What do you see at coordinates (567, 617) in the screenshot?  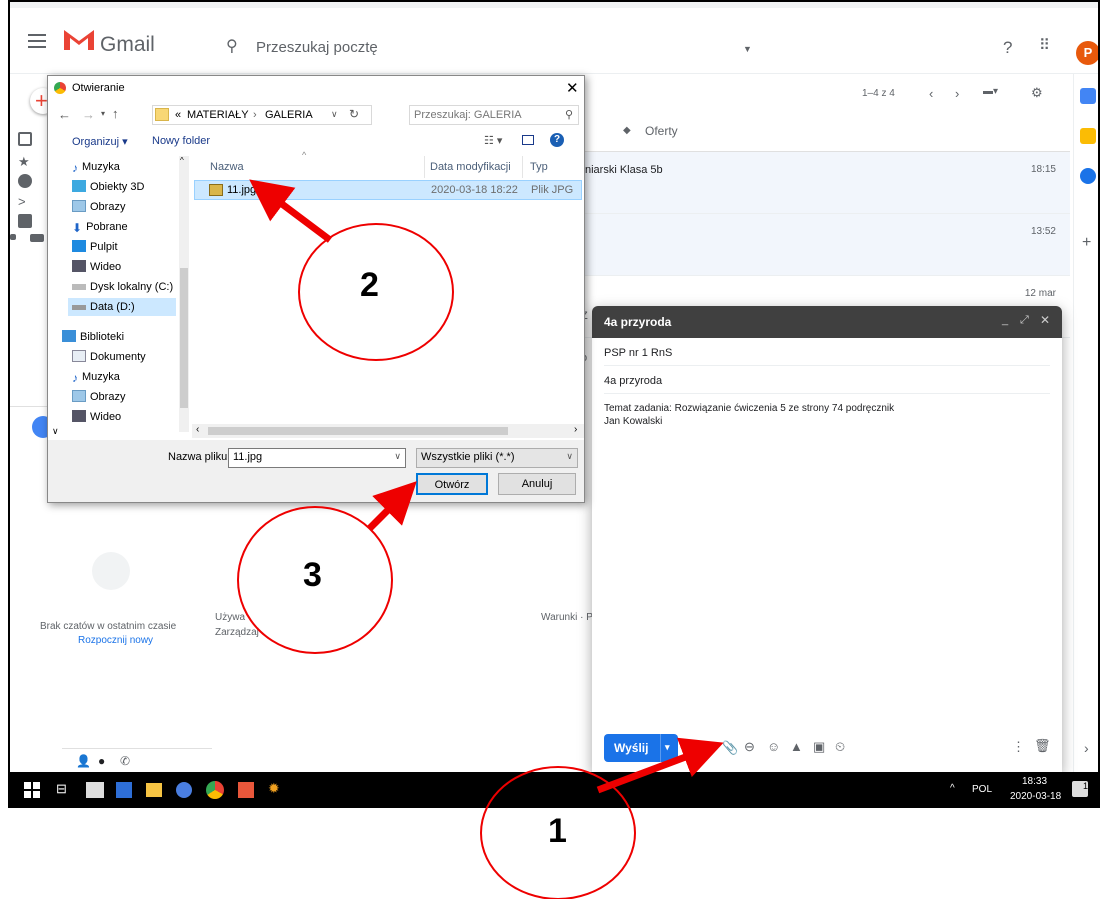 I see `footer-terms-link: Warunki · P` at bounding box center [567, 617].